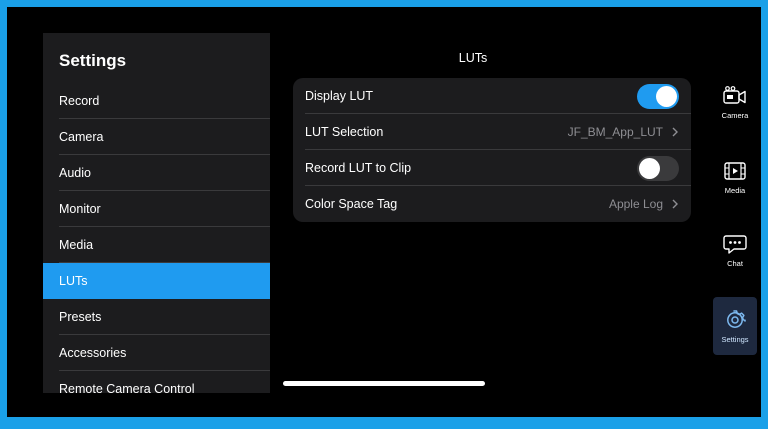  I want to click on rail-chat-label: Chat, so click(735, 263).